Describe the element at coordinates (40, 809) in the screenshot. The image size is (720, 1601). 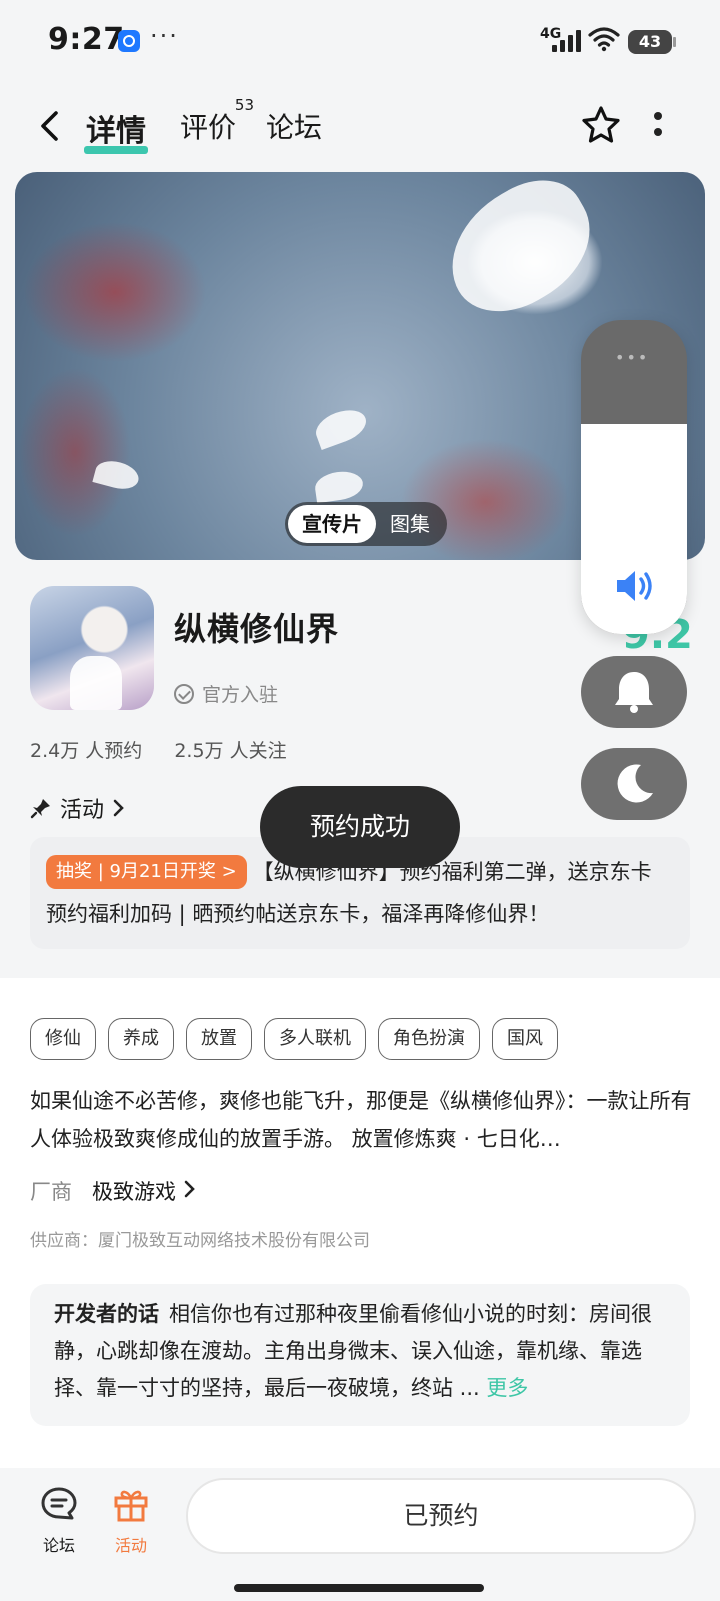
I see `pin-icon` at that location.